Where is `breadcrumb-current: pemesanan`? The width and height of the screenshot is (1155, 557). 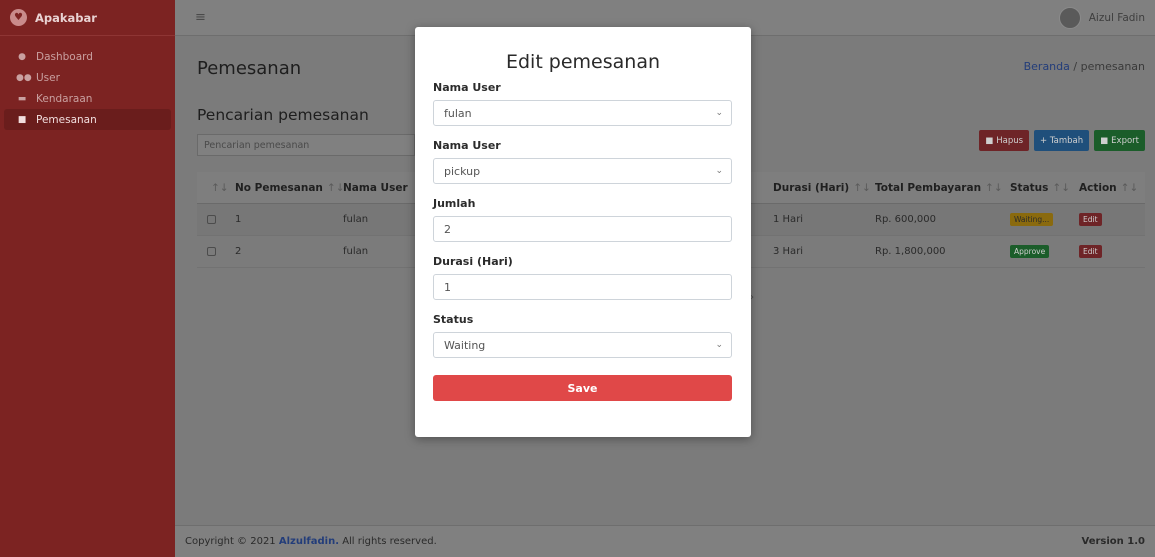 breadcrumb-current: pemesanan is located at coordinates (1112, 66).